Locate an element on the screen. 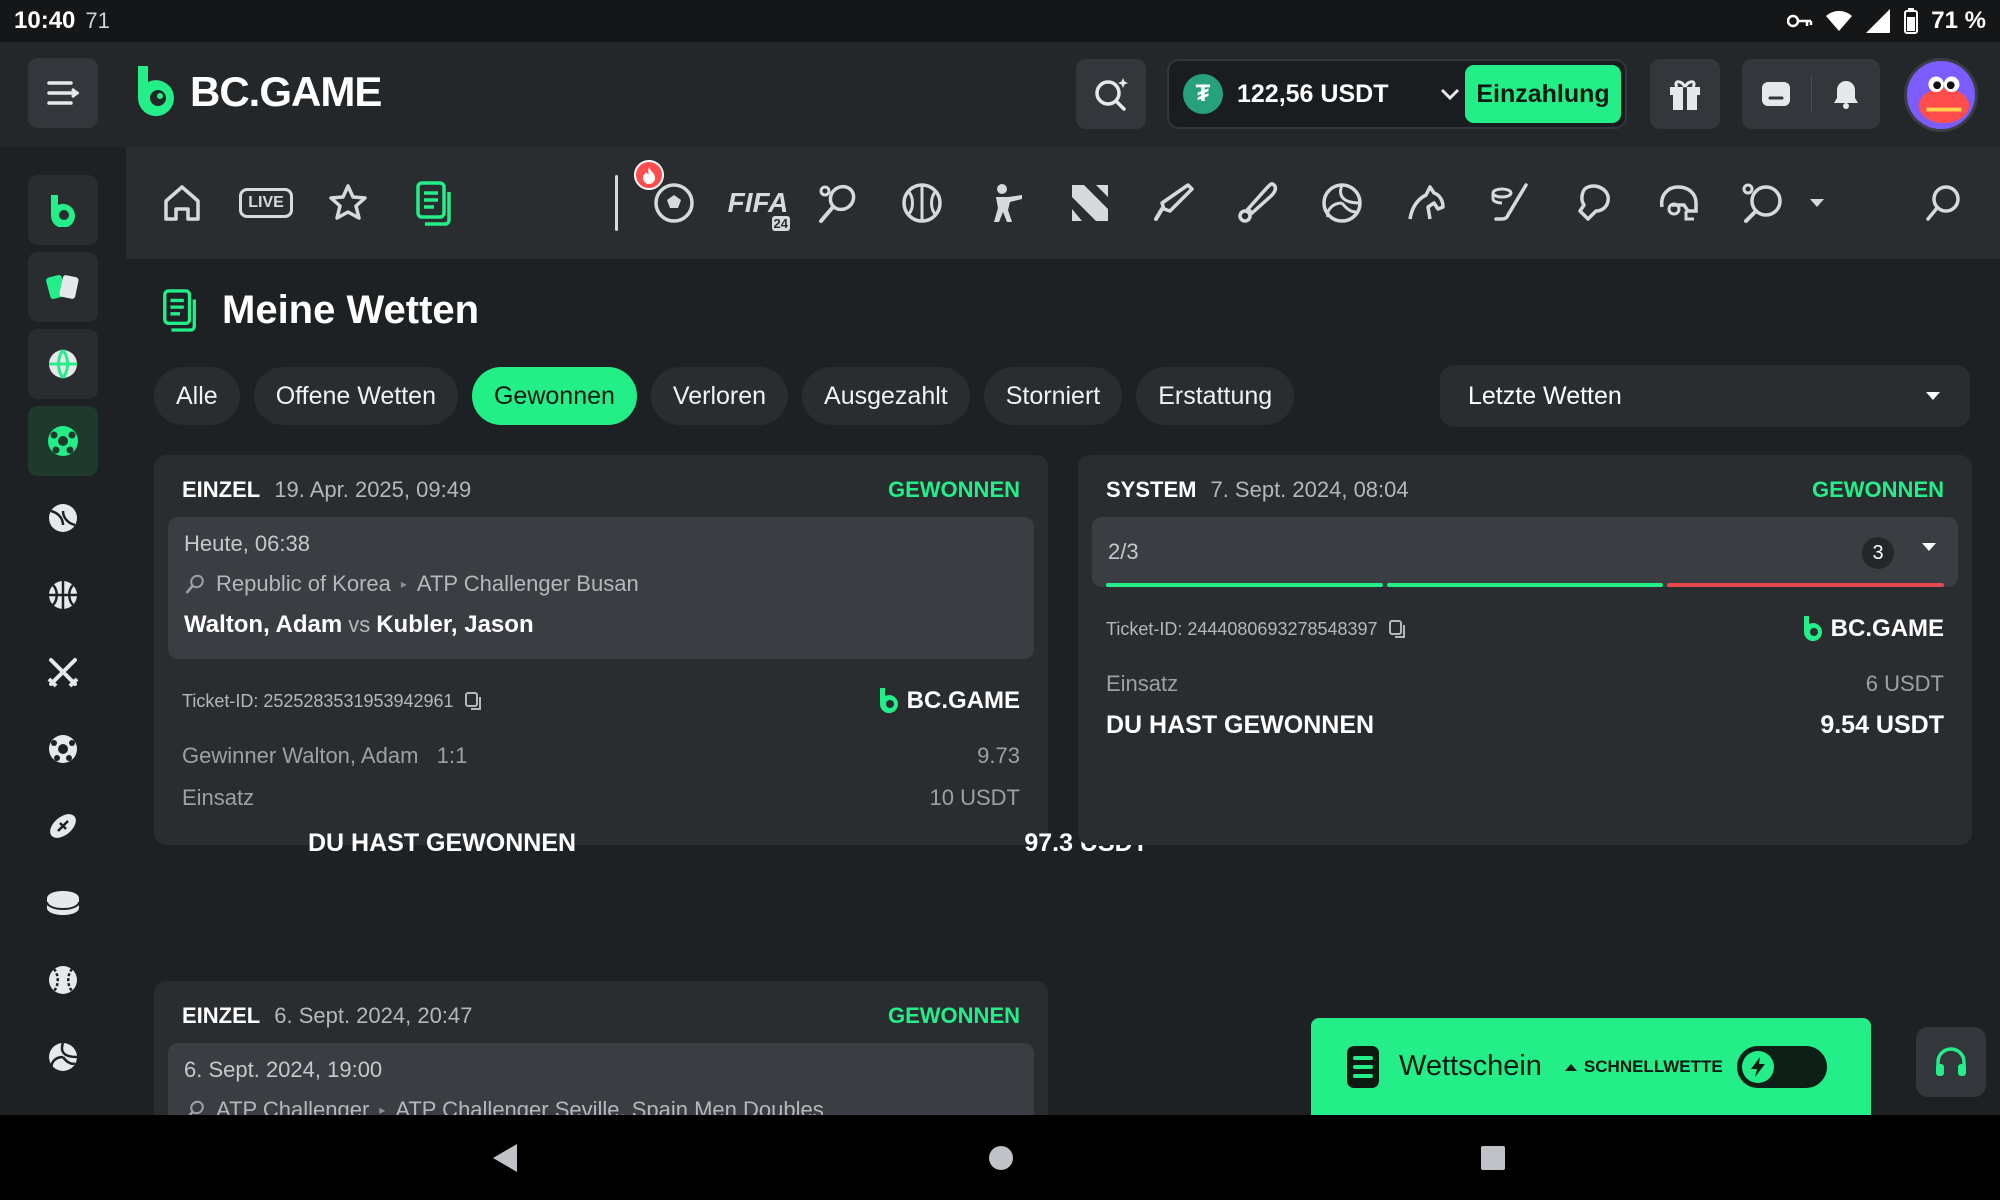 Image resolution: width=2000 pixels, height=1200 pixels. nav-basketball is located at coordinates (922, 203).